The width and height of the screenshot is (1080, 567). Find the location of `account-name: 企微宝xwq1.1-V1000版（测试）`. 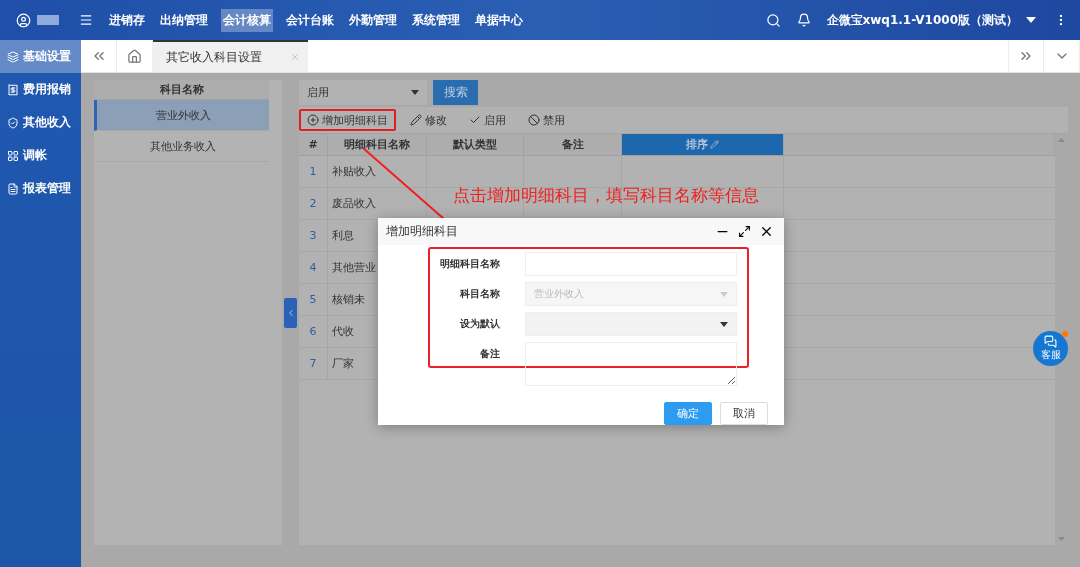

account-name: 企微宝xwq1.1-V1000版（测试） is located at coordinates (922, 20).